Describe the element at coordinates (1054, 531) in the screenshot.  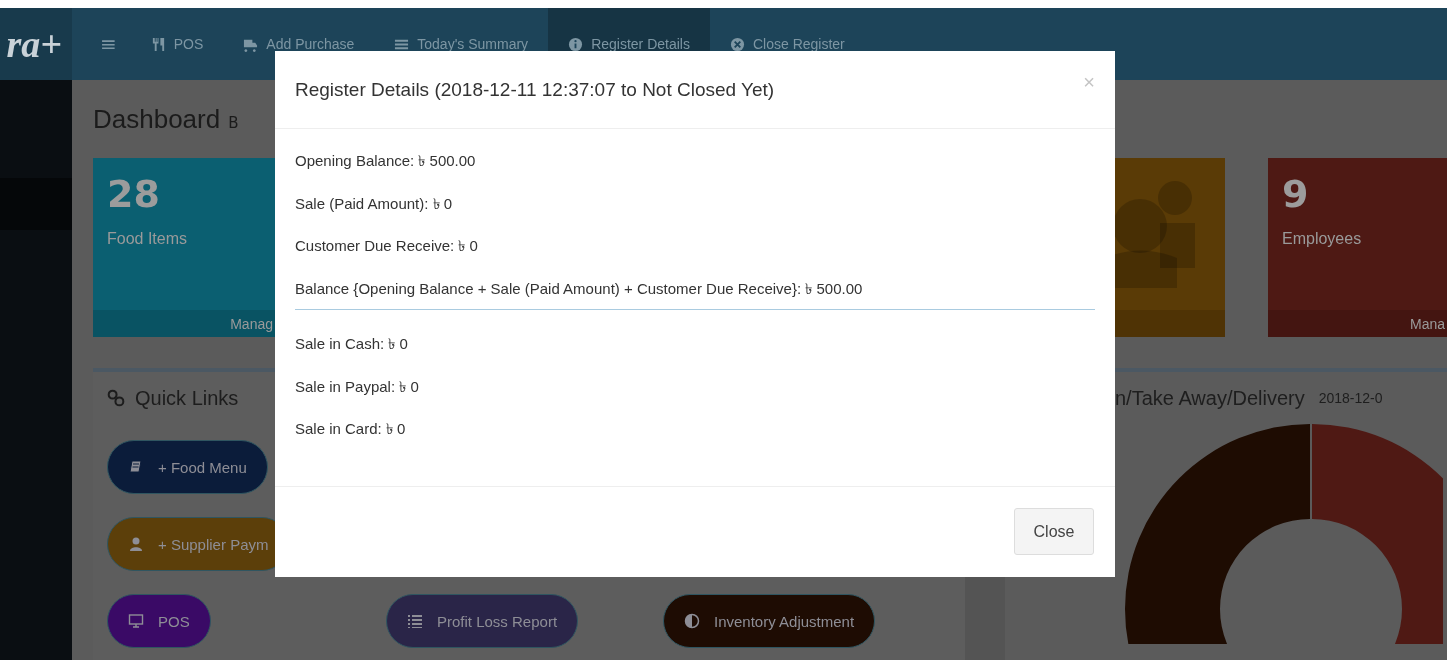
I see `close-button: Close` at that location.